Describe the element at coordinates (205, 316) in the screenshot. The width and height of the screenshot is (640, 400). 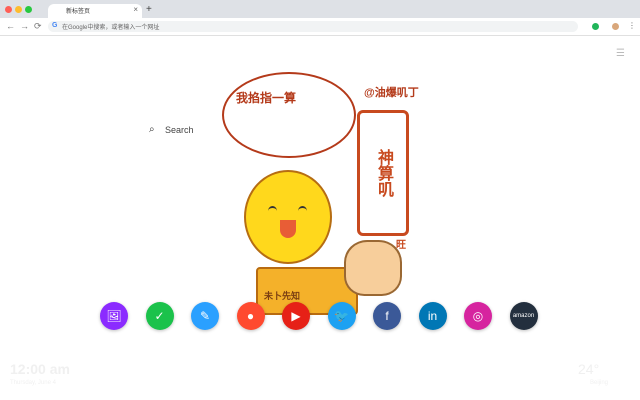
I see `quick-link-notes: ✎` at that location.